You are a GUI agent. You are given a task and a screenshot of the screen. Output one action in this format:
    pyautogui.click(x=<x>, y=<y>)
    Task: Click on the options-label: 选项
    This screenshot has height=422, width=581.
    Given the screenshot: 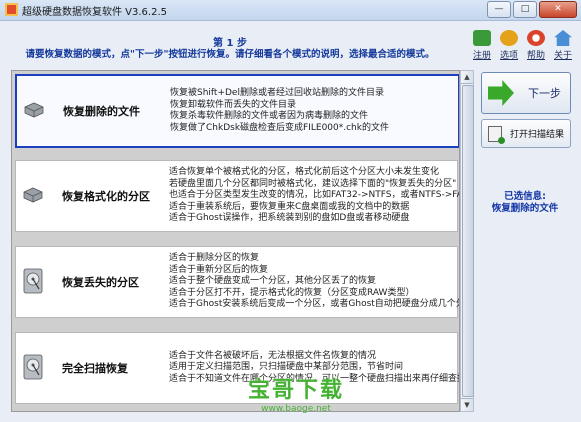 What is the action you would take?
    pyautogui.click(x=509, y=54)
    